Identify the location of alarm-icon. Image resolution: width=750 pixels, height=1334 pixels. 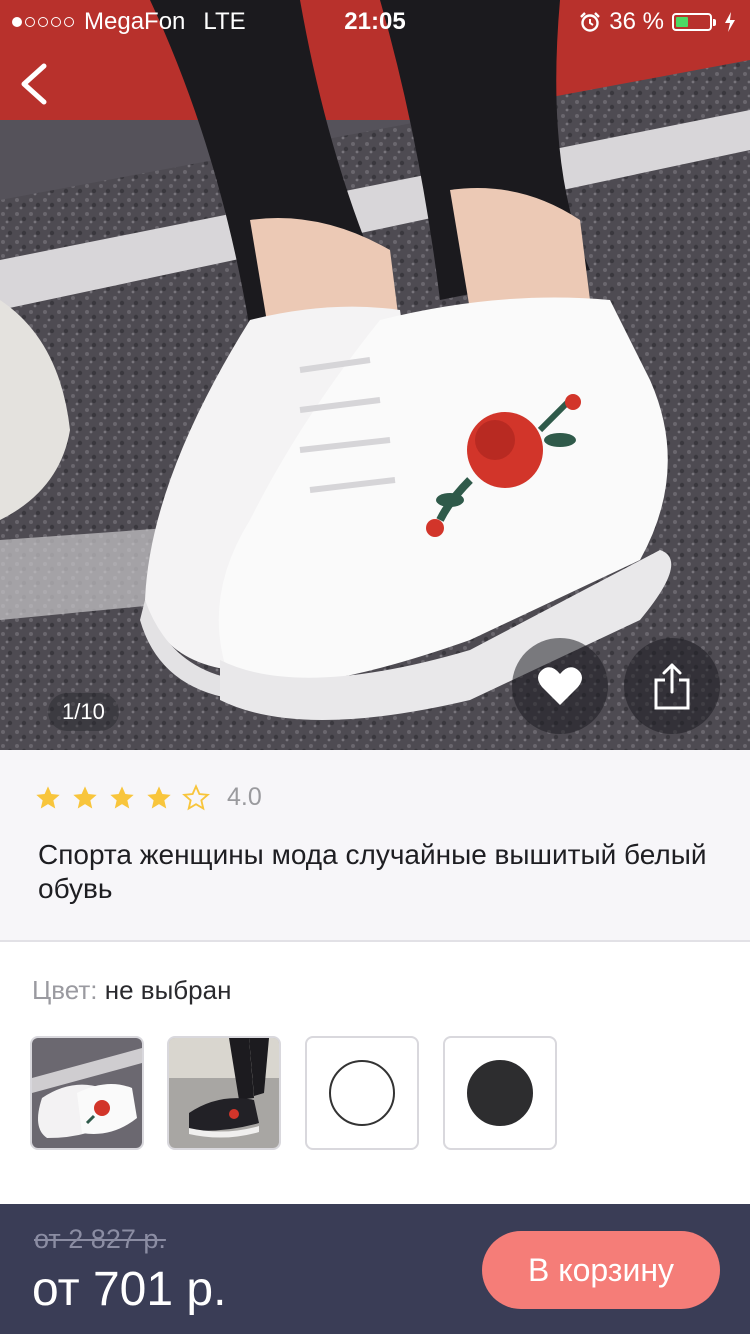
(590, 22).